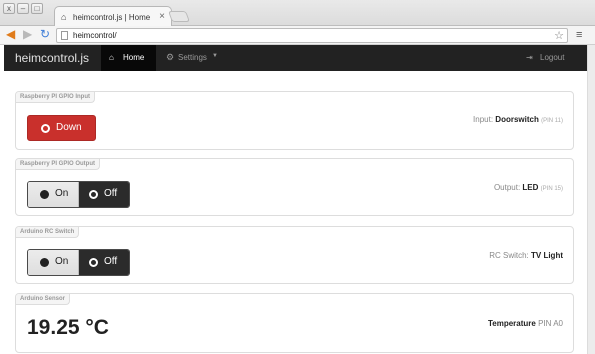  I want to click on nav-home-label: Home, so click(134, 57).